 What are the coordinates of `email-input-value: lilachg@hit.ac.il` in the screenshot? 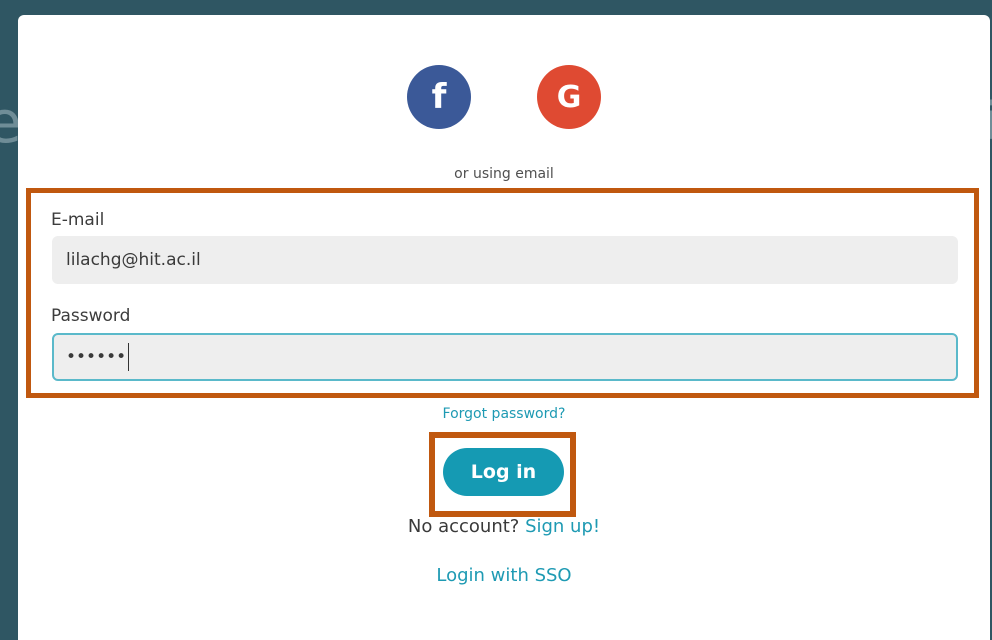 It's located at (133, 260).